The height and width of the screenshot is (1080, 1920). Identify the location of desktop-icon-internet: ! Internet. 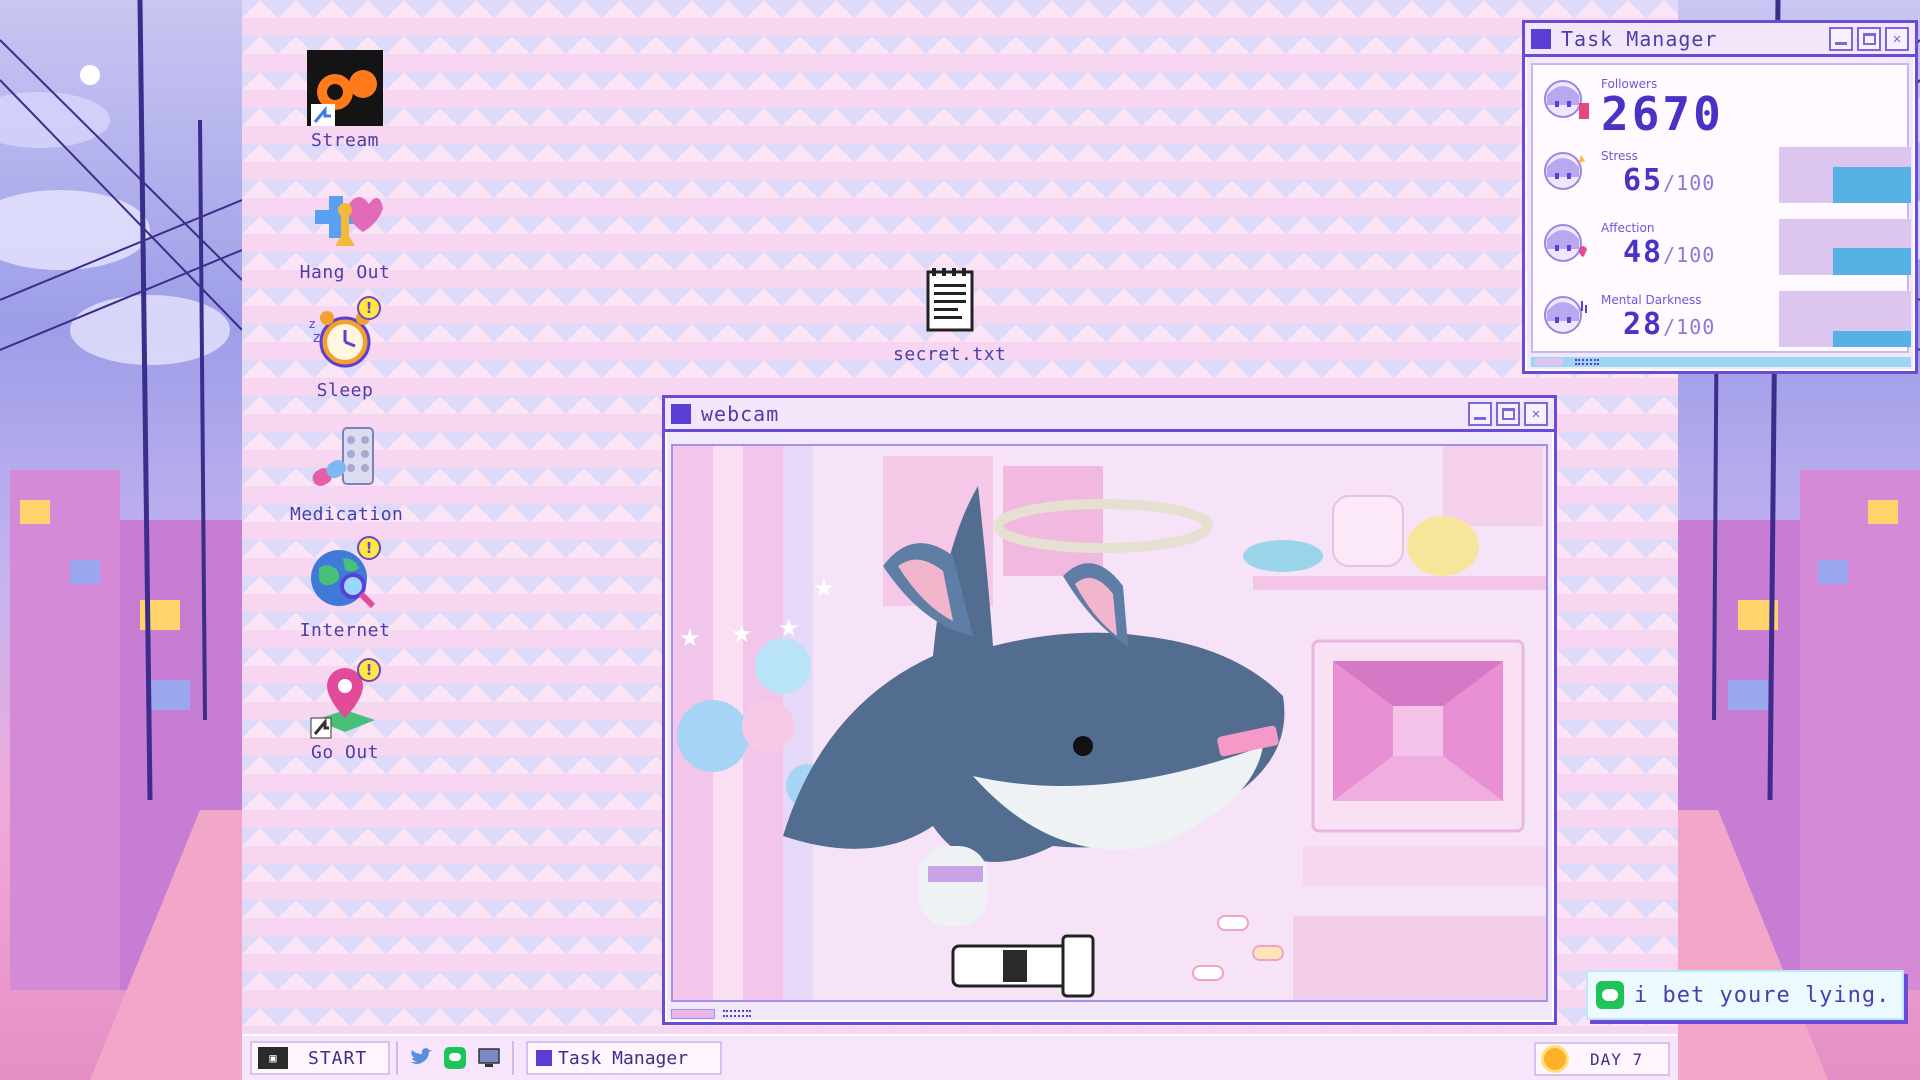
(345, 588).